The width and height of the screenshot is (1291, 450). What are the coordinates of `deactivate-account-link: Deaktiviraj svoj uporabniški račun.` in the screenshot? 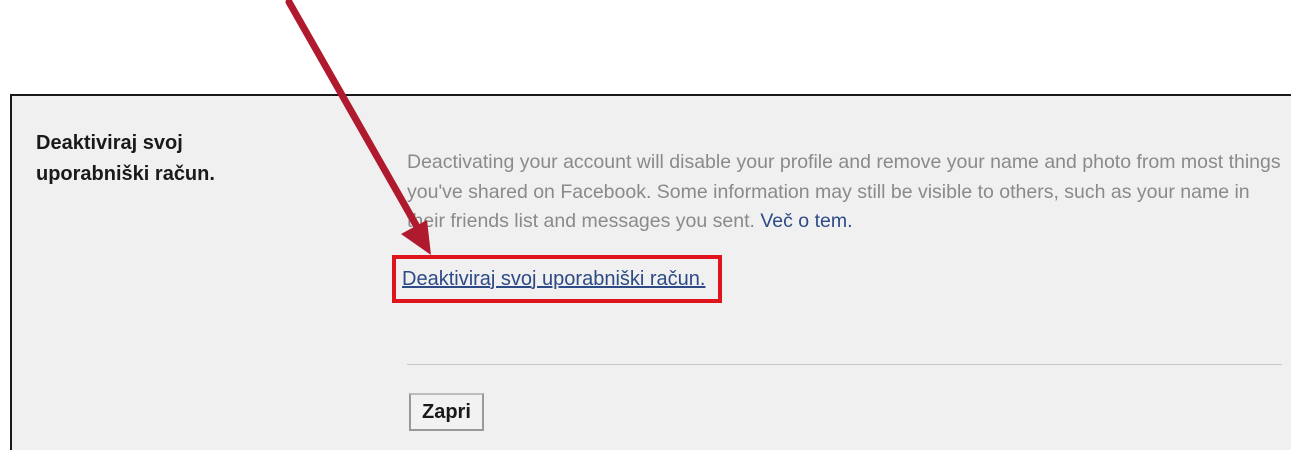 It's located at (553, 279).